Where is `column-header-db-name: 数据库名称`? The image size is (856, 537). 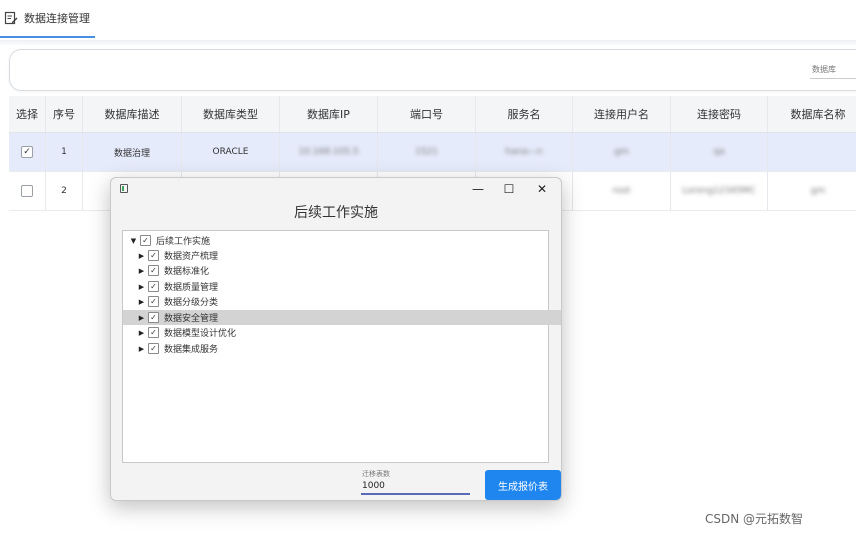
column-header-db-name: 数据库名称 is located at coordinates (812, 114).